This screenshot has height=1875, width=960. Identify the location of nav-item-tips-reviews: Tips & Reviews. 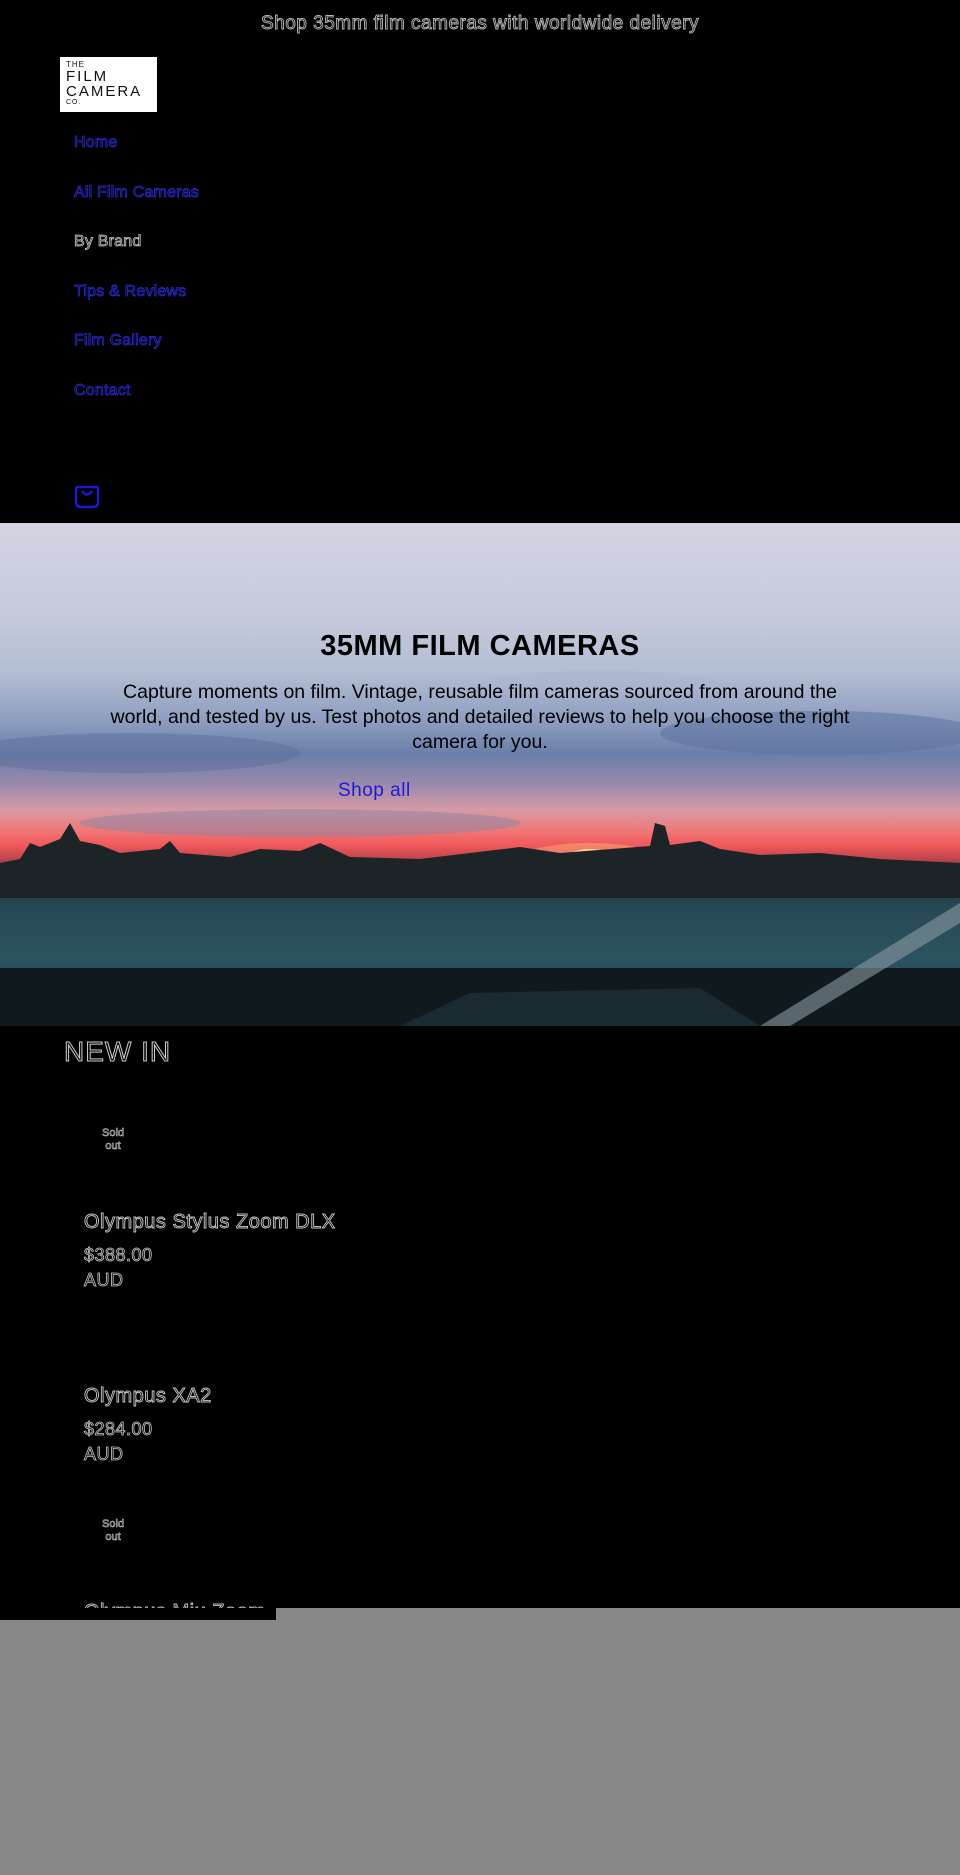
(136, 307).